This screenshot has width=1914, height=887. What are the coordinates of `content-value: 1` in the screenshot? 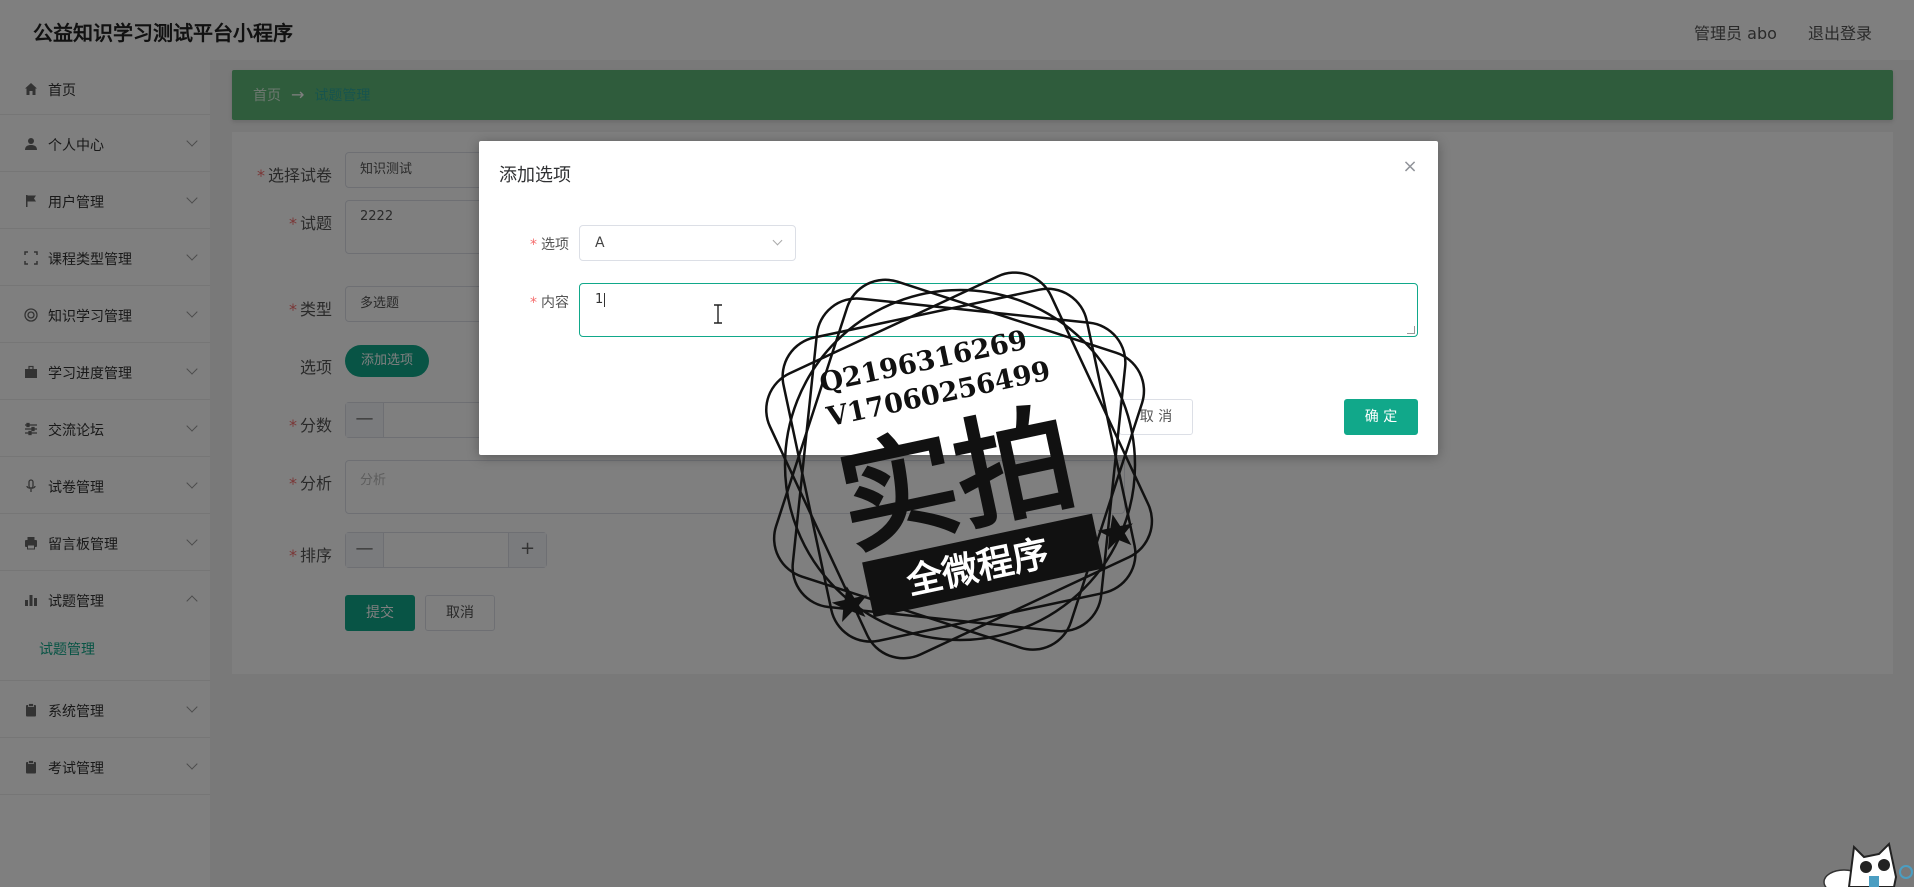 It's located at (599, 299).